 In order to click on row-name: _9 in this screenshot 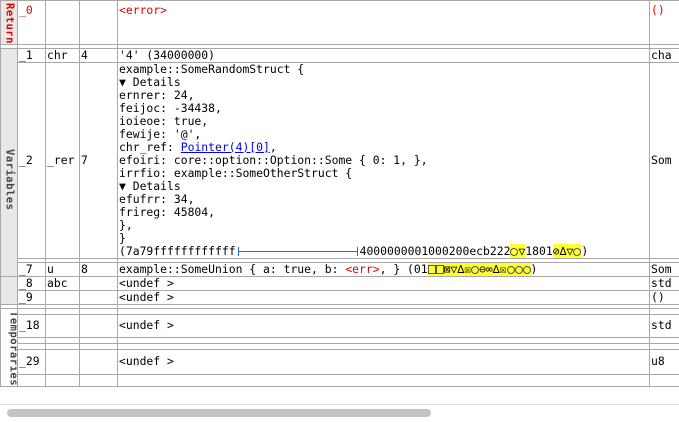, I will do `click(32, 297)`.